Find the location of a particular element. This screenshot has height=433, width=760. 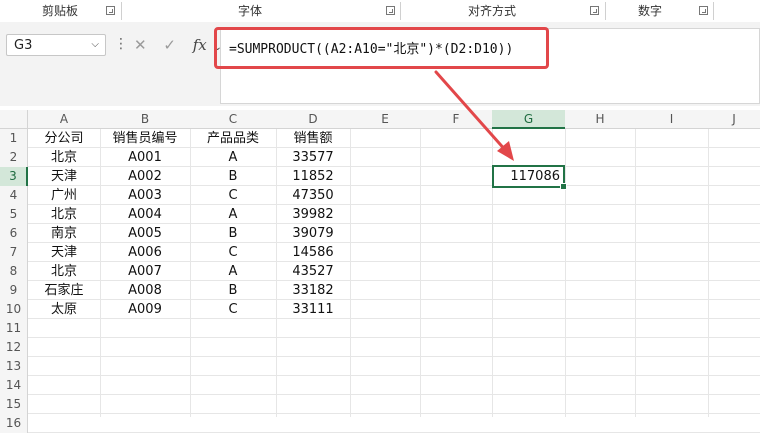

annotation-arrow is located at coordinates (474, 115).